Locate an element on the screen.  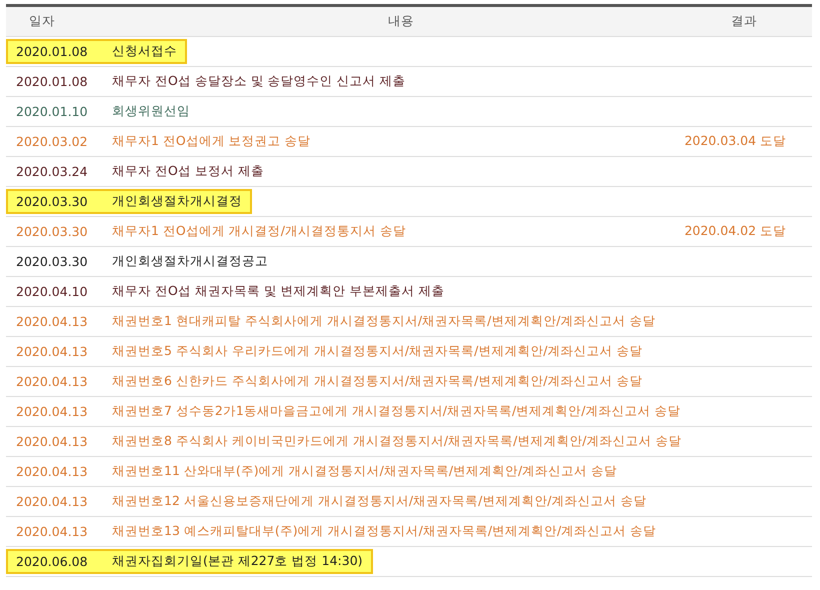
content-cell: 채무자 전O섭 보정서 제출 is located at coordinates (188, 171).